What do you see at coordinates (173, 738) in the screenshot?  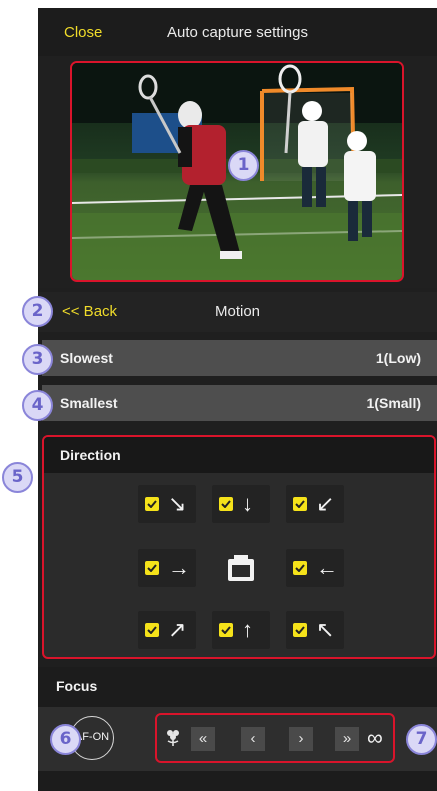 I see `macro-flower-icon` at bounding box center [173, 738].